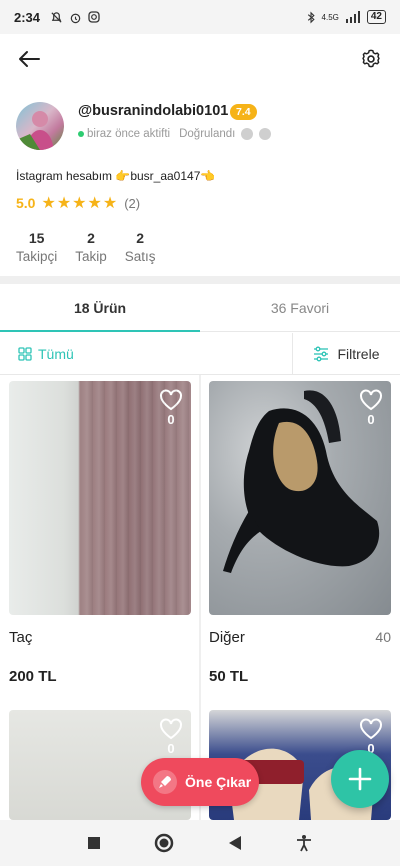  What do you see at coordinates (200, 280) in the screenshot?
I see `section-divider` at bounding box center [200, 280].